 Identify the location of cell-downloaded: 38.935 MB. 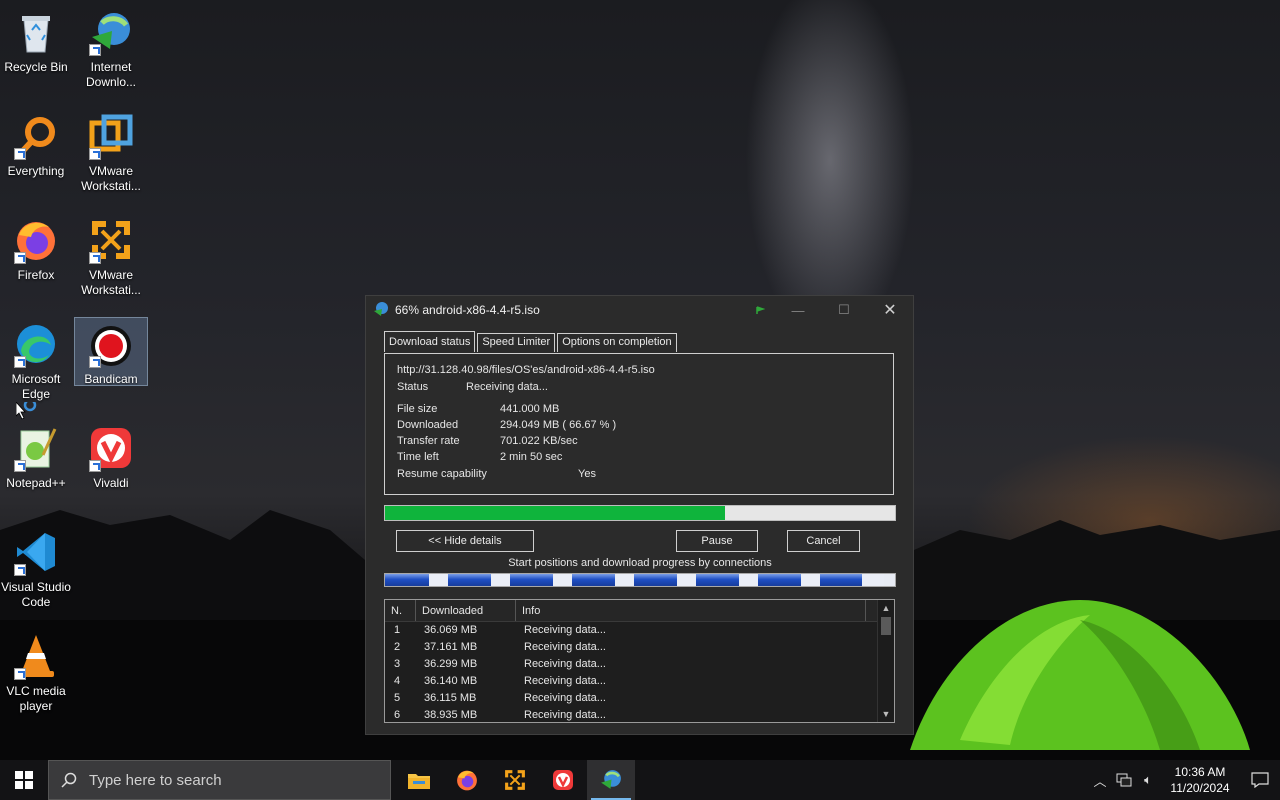
(451, 715).